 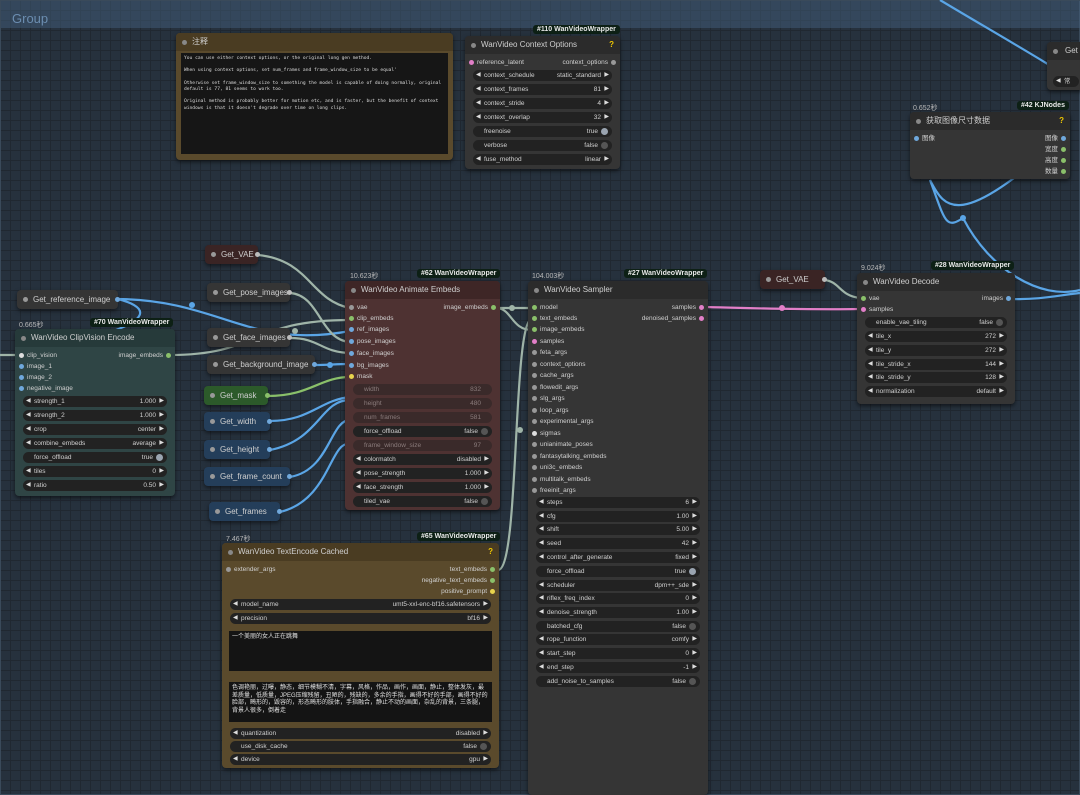 What do you see at coordinates (936, 322) in the screenshot?
I see `toggle-enable-vae-tiling: enable_vae_tiling false` at bounding box center [936, 322].